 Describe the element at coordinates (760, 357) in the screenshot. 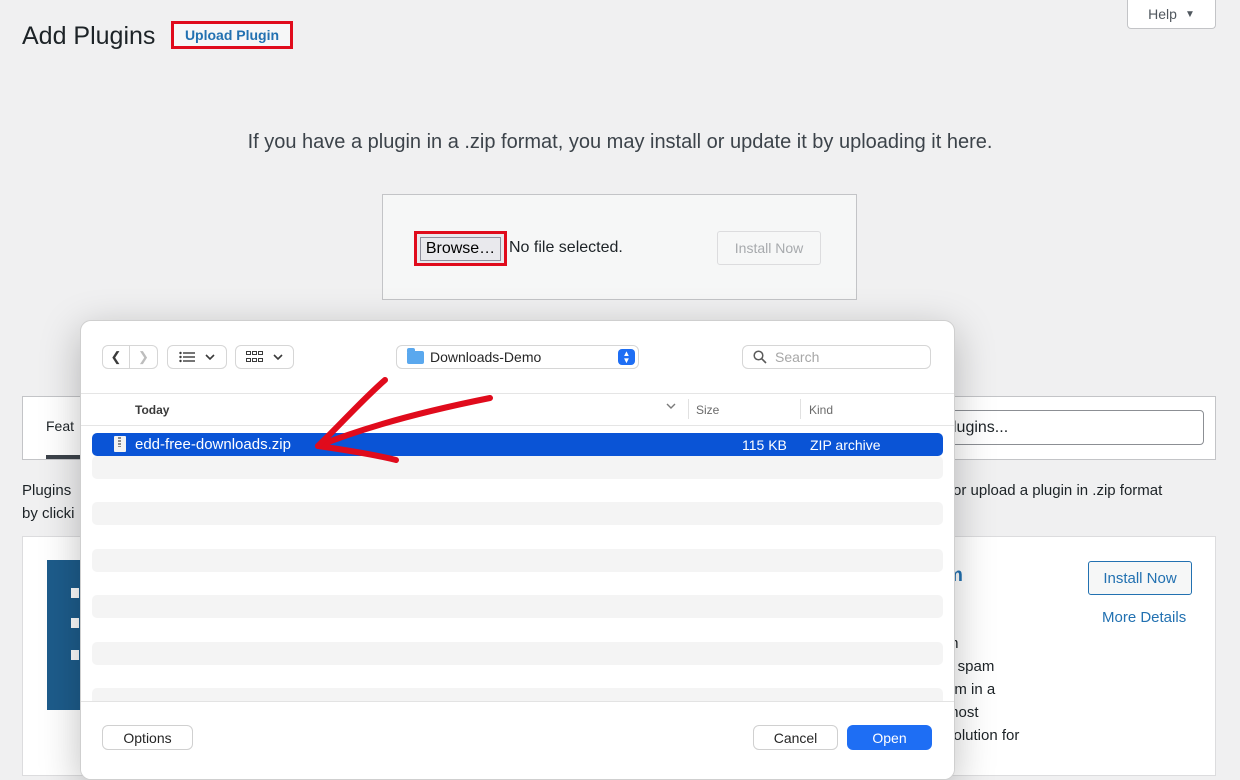

I see `search-icon` at that location.